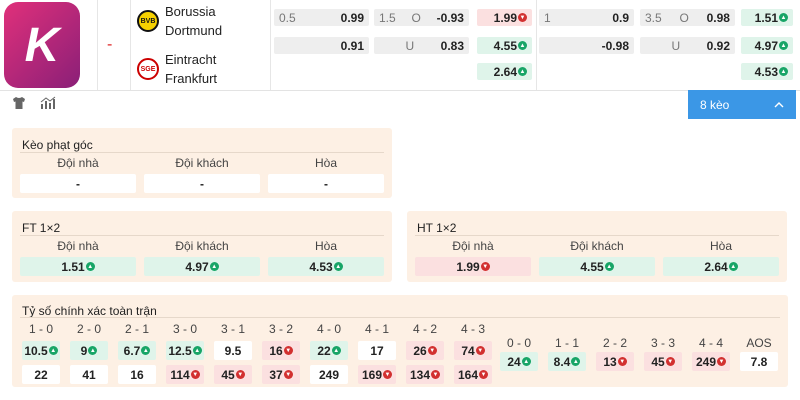  Describe the element at coordinates (48, 105) in the screenshot. I see `stats-icon` at that location.